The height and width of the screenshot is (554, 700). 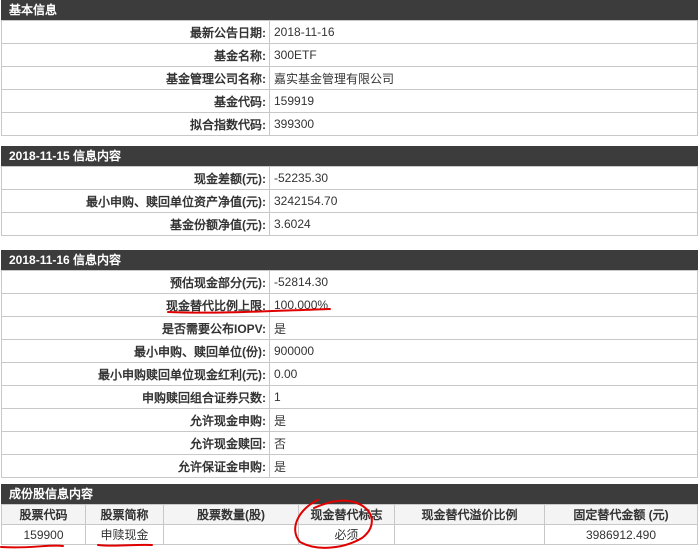 What do you see at coordinates (469, 534) in the screenshot?
I see `cell-cash-premium` at bounding box center [469, 534].